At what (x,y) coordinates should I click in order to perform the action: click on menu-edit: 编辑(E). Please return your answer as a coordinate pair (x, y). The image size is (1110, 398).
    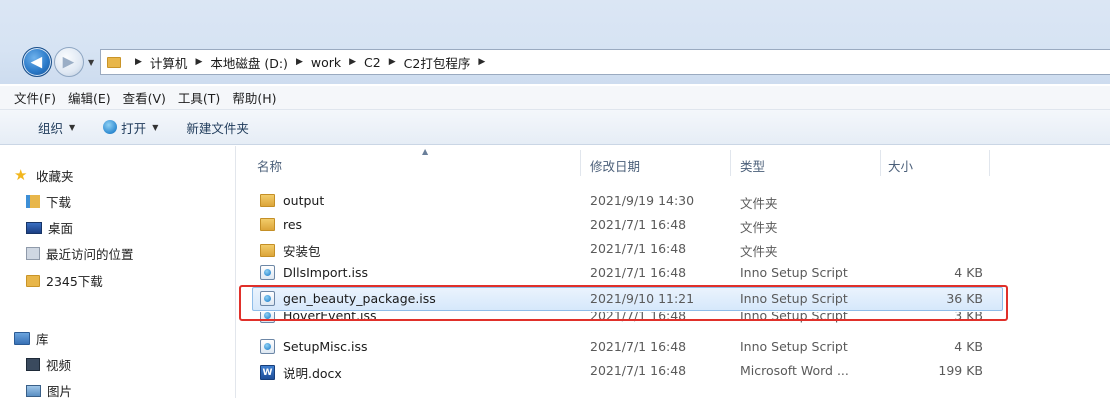
    Looking at the image, I should click on (89, 97).